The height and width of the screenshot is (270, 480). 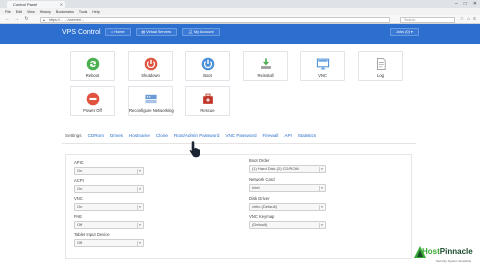 I want to click on tab-root-admin-password: Root/Admin Password, so click(x=196, y=135).